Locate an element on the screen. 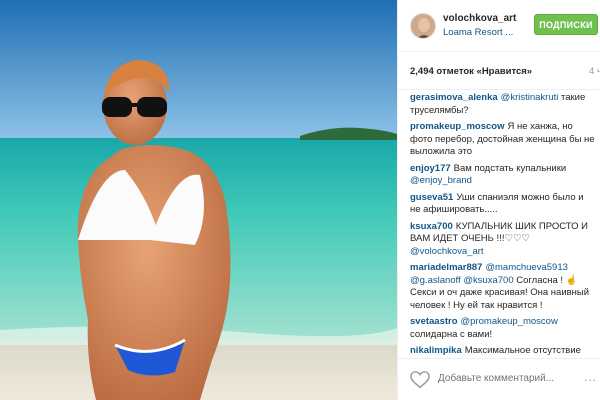  follow-button: Подписки is located at coordinates (566, 24).